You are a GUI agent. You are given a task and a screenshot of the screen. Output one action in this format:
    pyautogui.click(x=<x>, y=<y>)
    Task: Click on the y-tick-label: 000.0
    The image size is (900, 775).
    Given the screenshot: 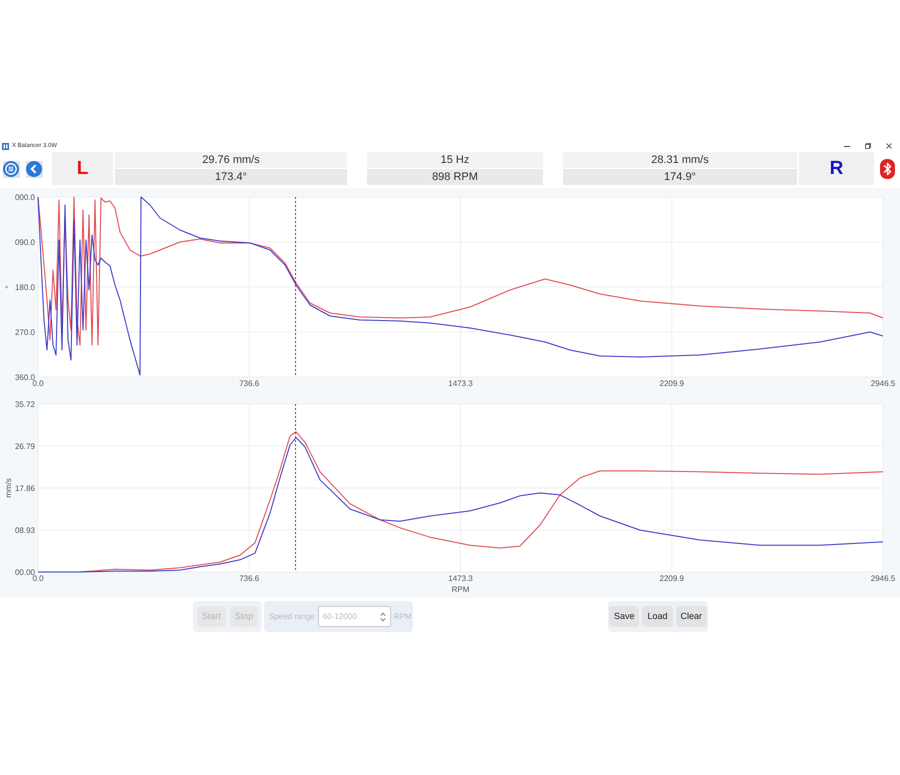 What is the action you would take?
    pyautogui.click(x=24, y=197)
    